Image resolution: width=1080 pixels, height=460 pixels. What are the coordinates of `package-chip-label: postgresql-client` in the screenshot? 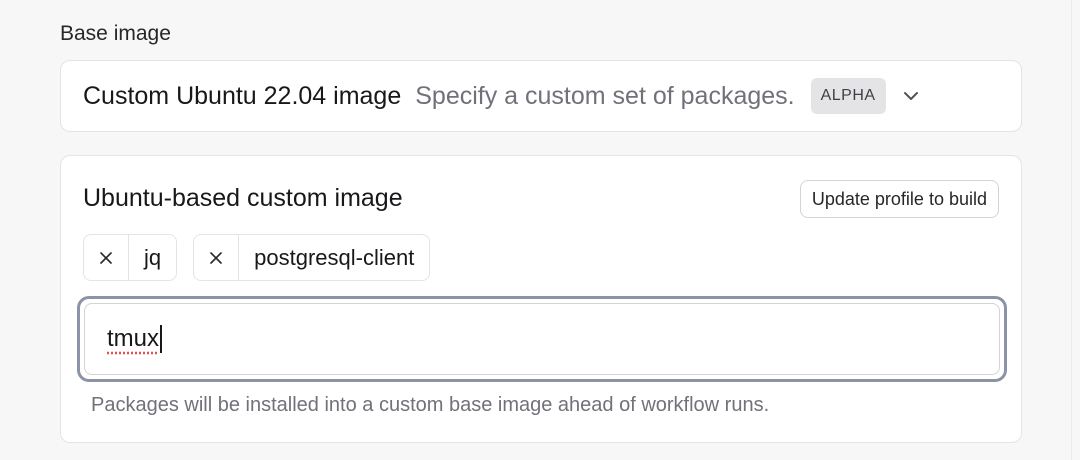 It's located at (334, 257).